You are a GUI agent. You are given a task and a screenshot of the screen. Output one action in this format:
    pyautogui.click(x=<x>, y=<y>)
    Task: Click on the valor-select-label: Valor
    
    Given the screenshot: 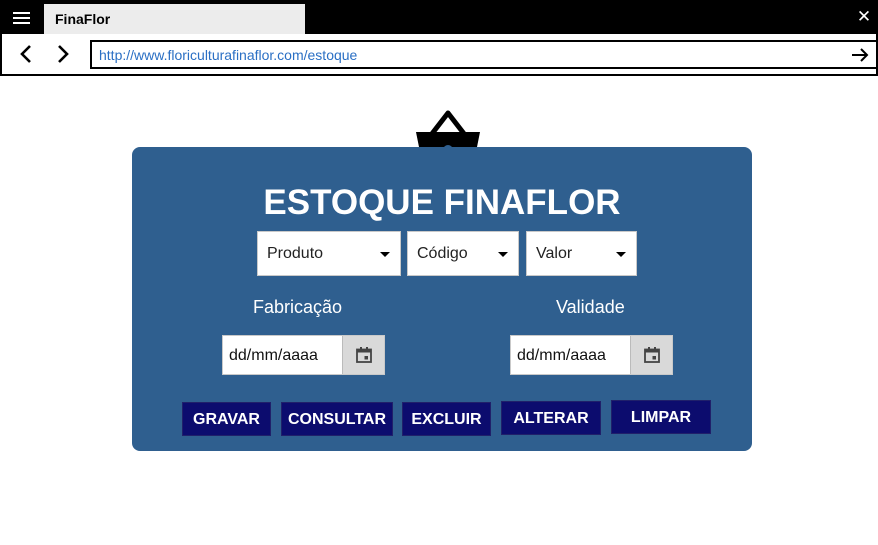 What is the action you would take?
    pyautogui.click(x=554, y=253)
    